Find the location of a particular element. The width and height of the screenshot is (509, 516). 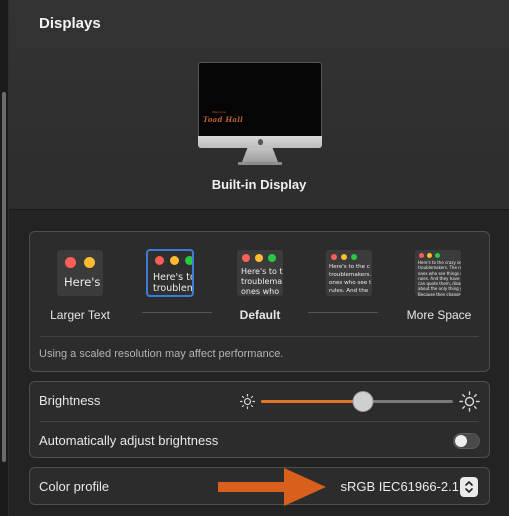

page-title: Displays is located at coordinates (70, 23).